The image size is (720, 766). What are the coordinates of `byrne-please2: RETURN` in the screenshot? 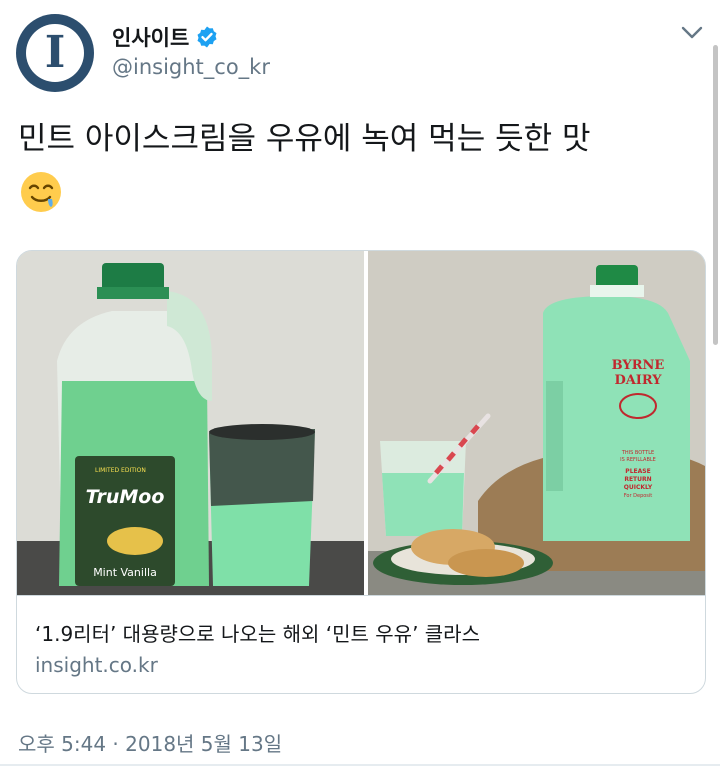 It's located at (637, 479).